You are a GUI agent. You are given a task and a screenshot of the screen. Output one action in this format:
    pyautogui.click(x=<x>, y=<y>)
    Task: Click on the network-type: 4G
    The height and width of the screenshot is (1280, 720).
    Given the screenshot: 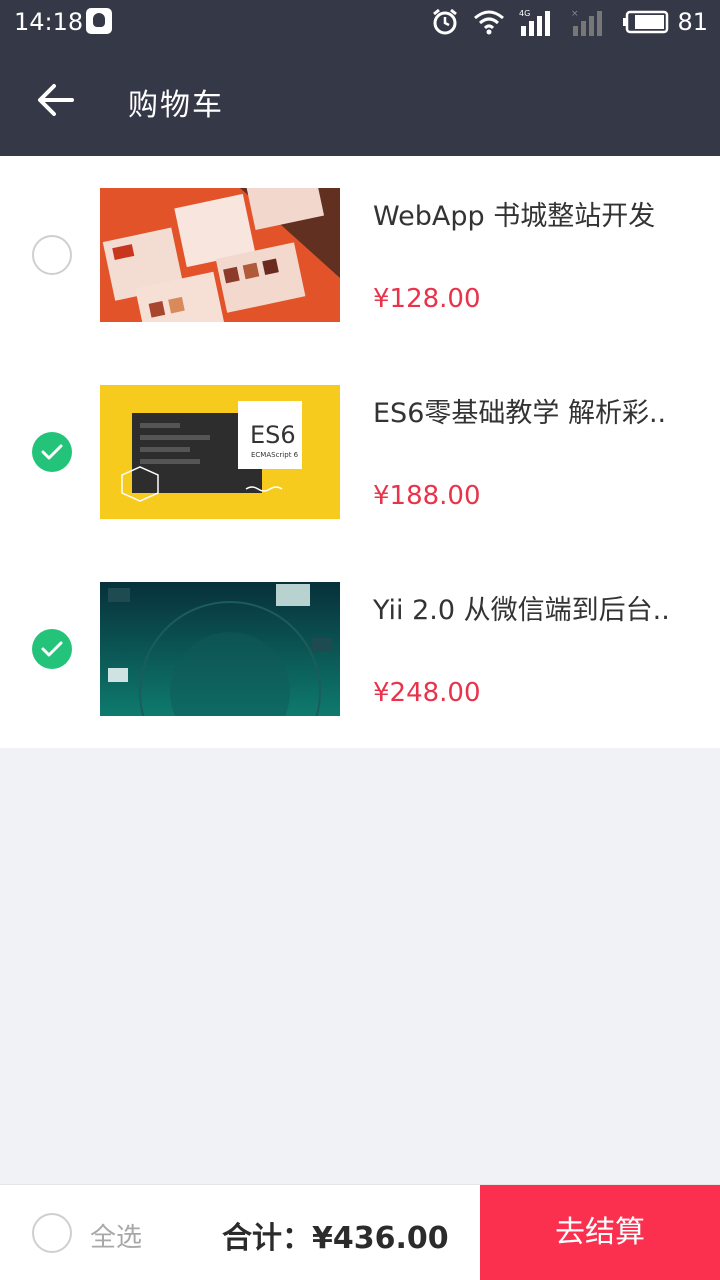 What is the action you would take?
    pyautogui.click(x=524, y=13)
    